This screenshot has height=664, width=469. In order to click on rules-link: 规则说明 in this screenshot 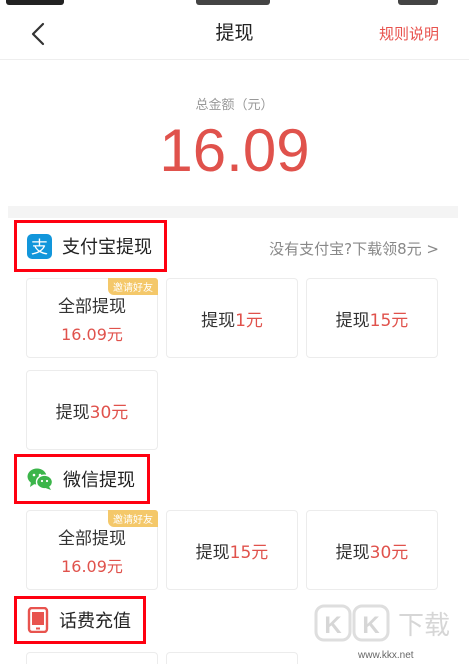, I will do `click(409, 34)`.